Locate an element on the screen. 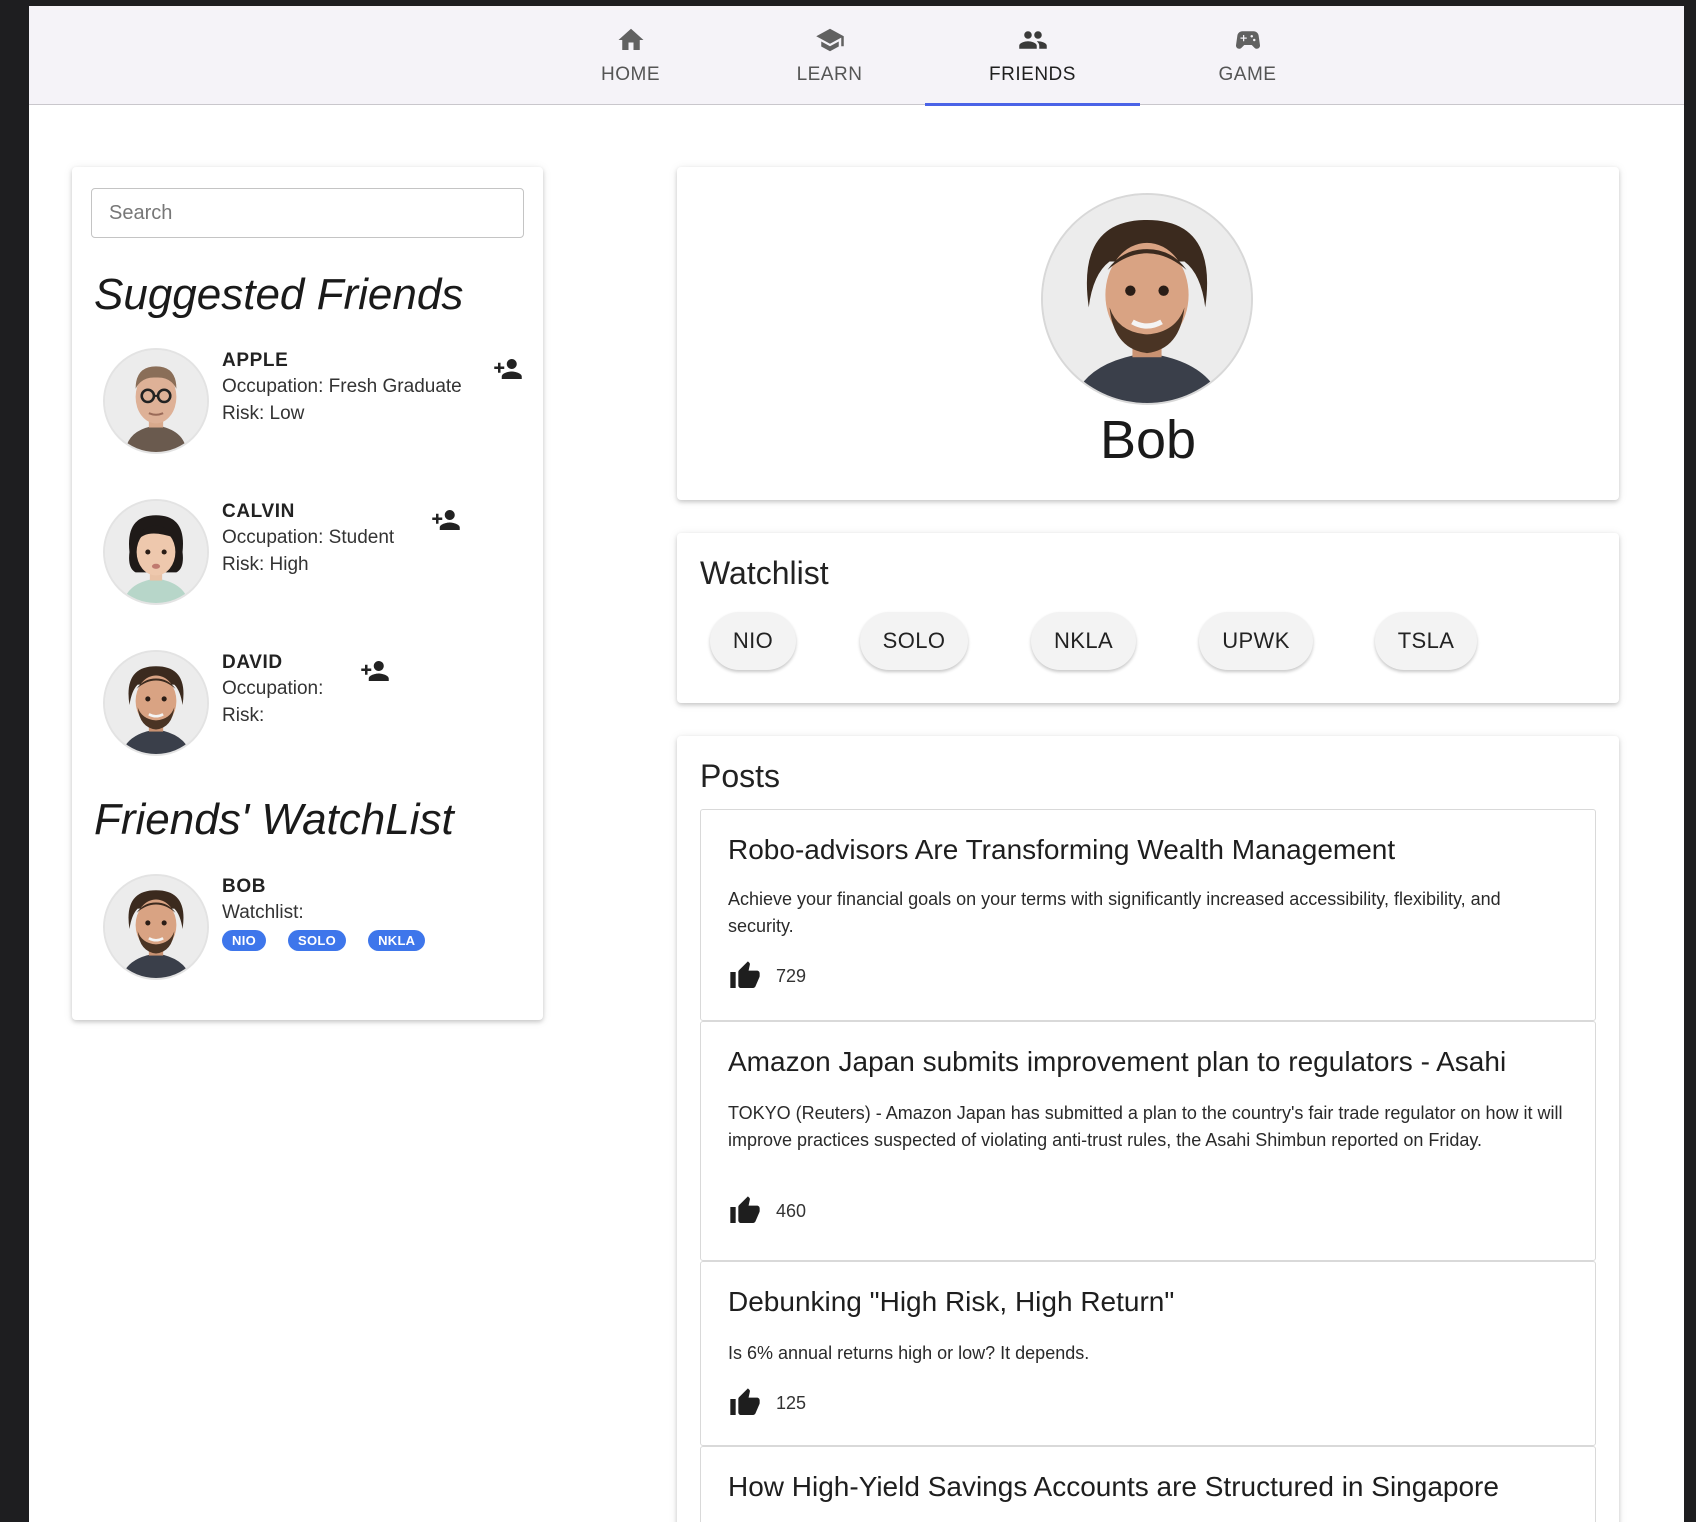  watchlist-chip-nio: NIO is located at coordinates (753, 641).